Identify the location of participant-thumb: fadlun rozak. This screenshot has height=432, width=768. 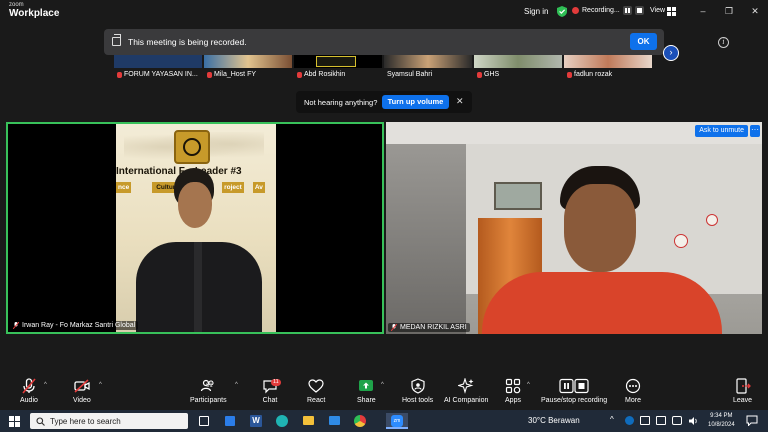
(608, 67).